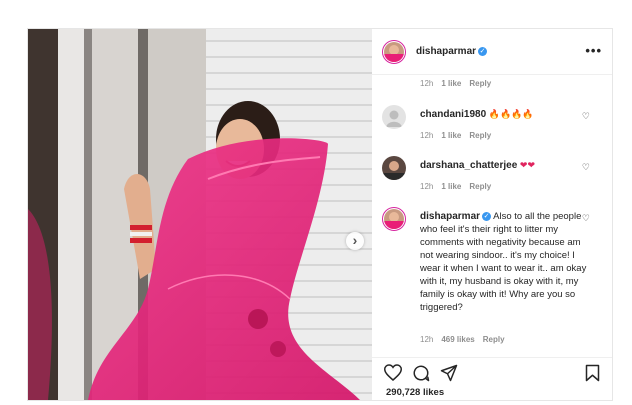 This screenshot has height=405, width=632. What do you see at coordinates (415, 392) in the screenshot?
I see `likes-count: 290,728 likes` at bounding box center [415, 392].